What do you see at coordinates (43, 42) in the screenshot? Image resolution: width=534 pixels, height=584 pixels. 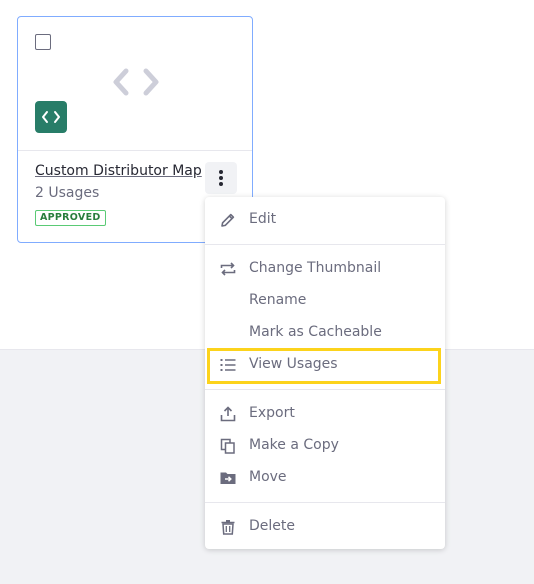 I see `card-select-checkbox` at bounding box center [43, 42].